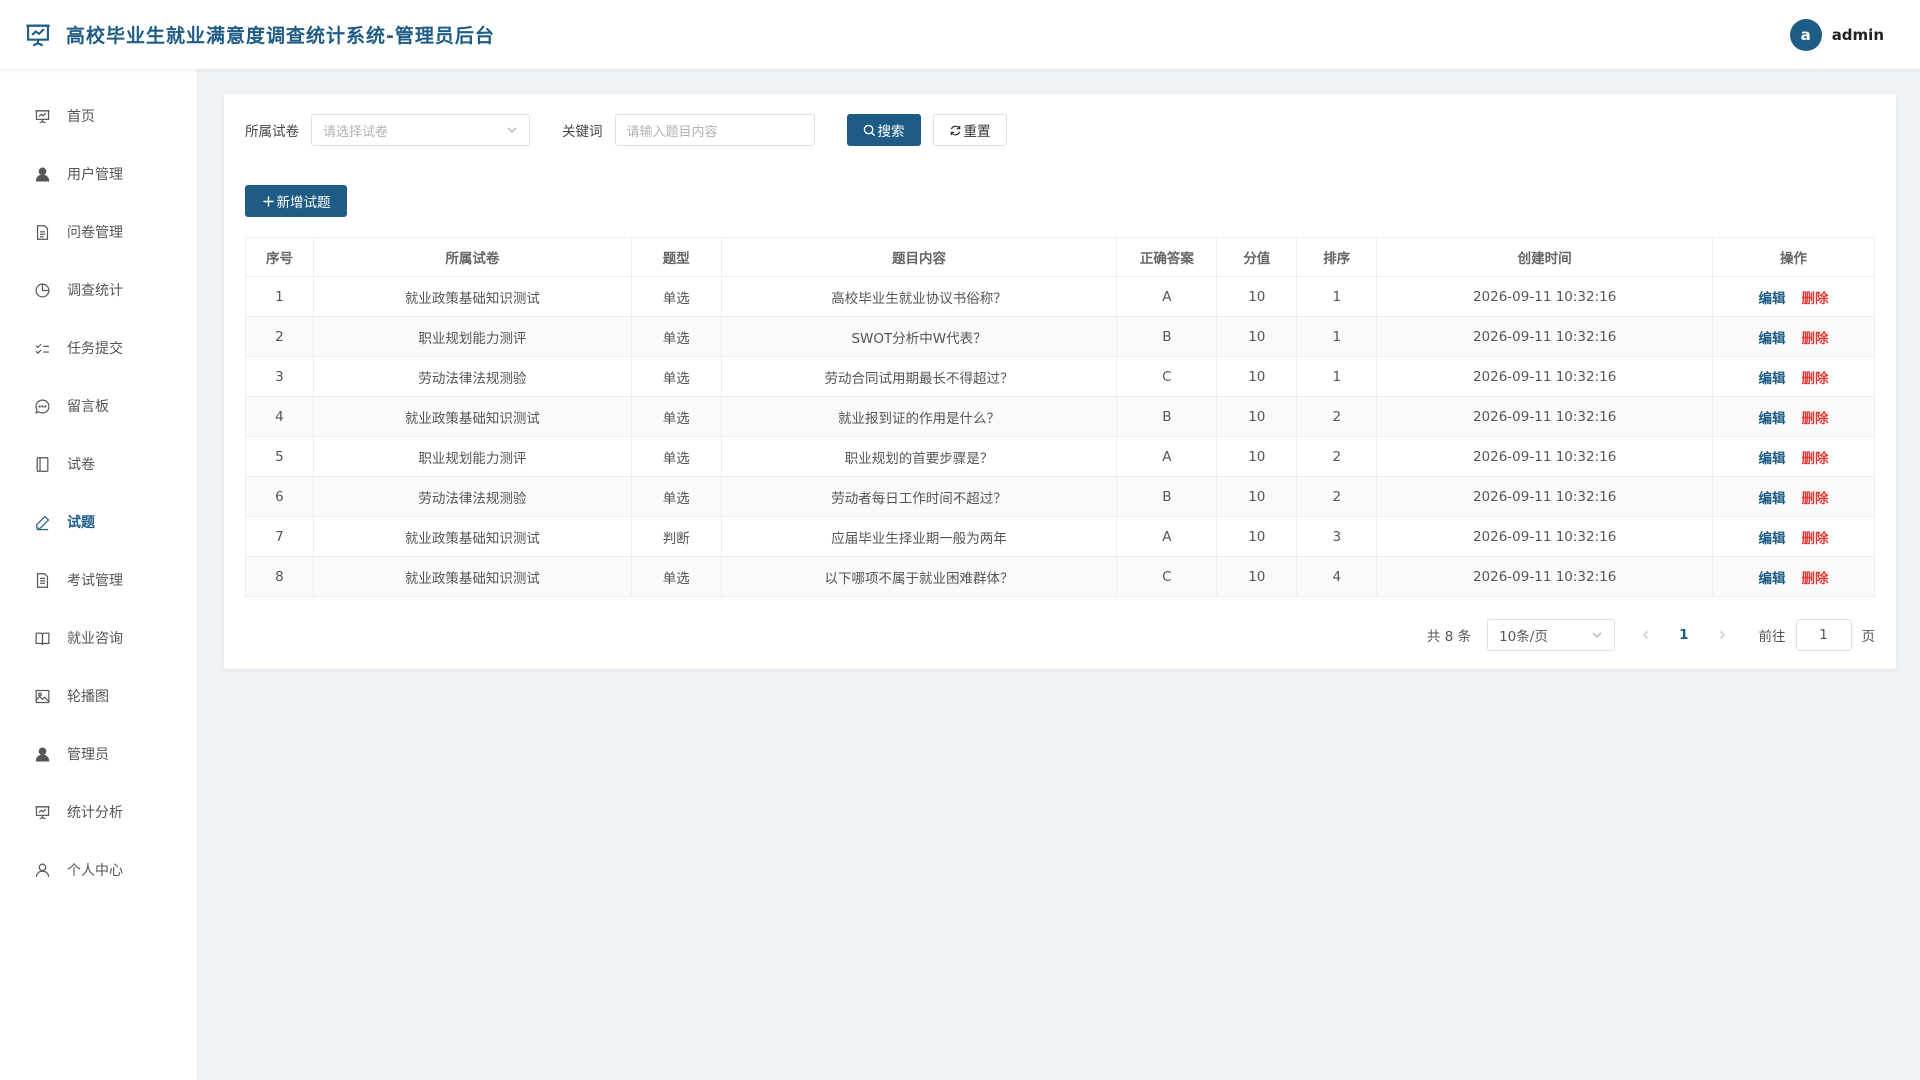 This screenshot has width=1920, height=1080. I want to click on table-cell: 2026-09-11 10:32:16, so click(1545, 456).